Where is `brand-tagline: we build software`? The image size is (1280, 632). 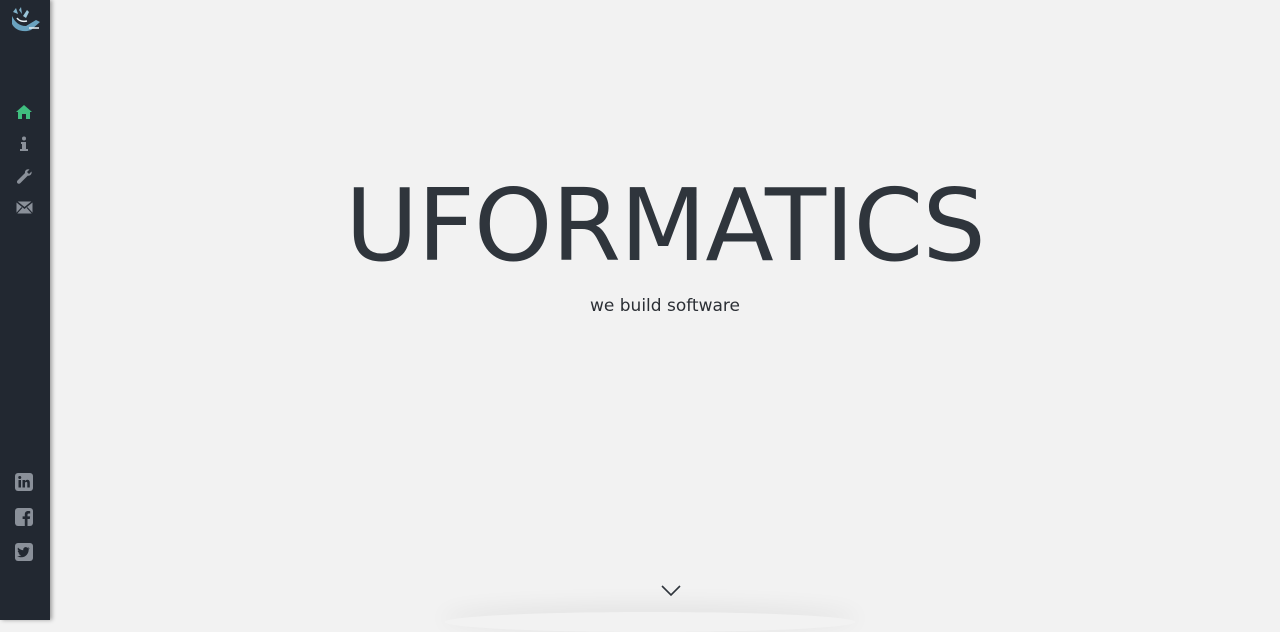
brand-tagline: we build software is located at coordinates (665, 306).